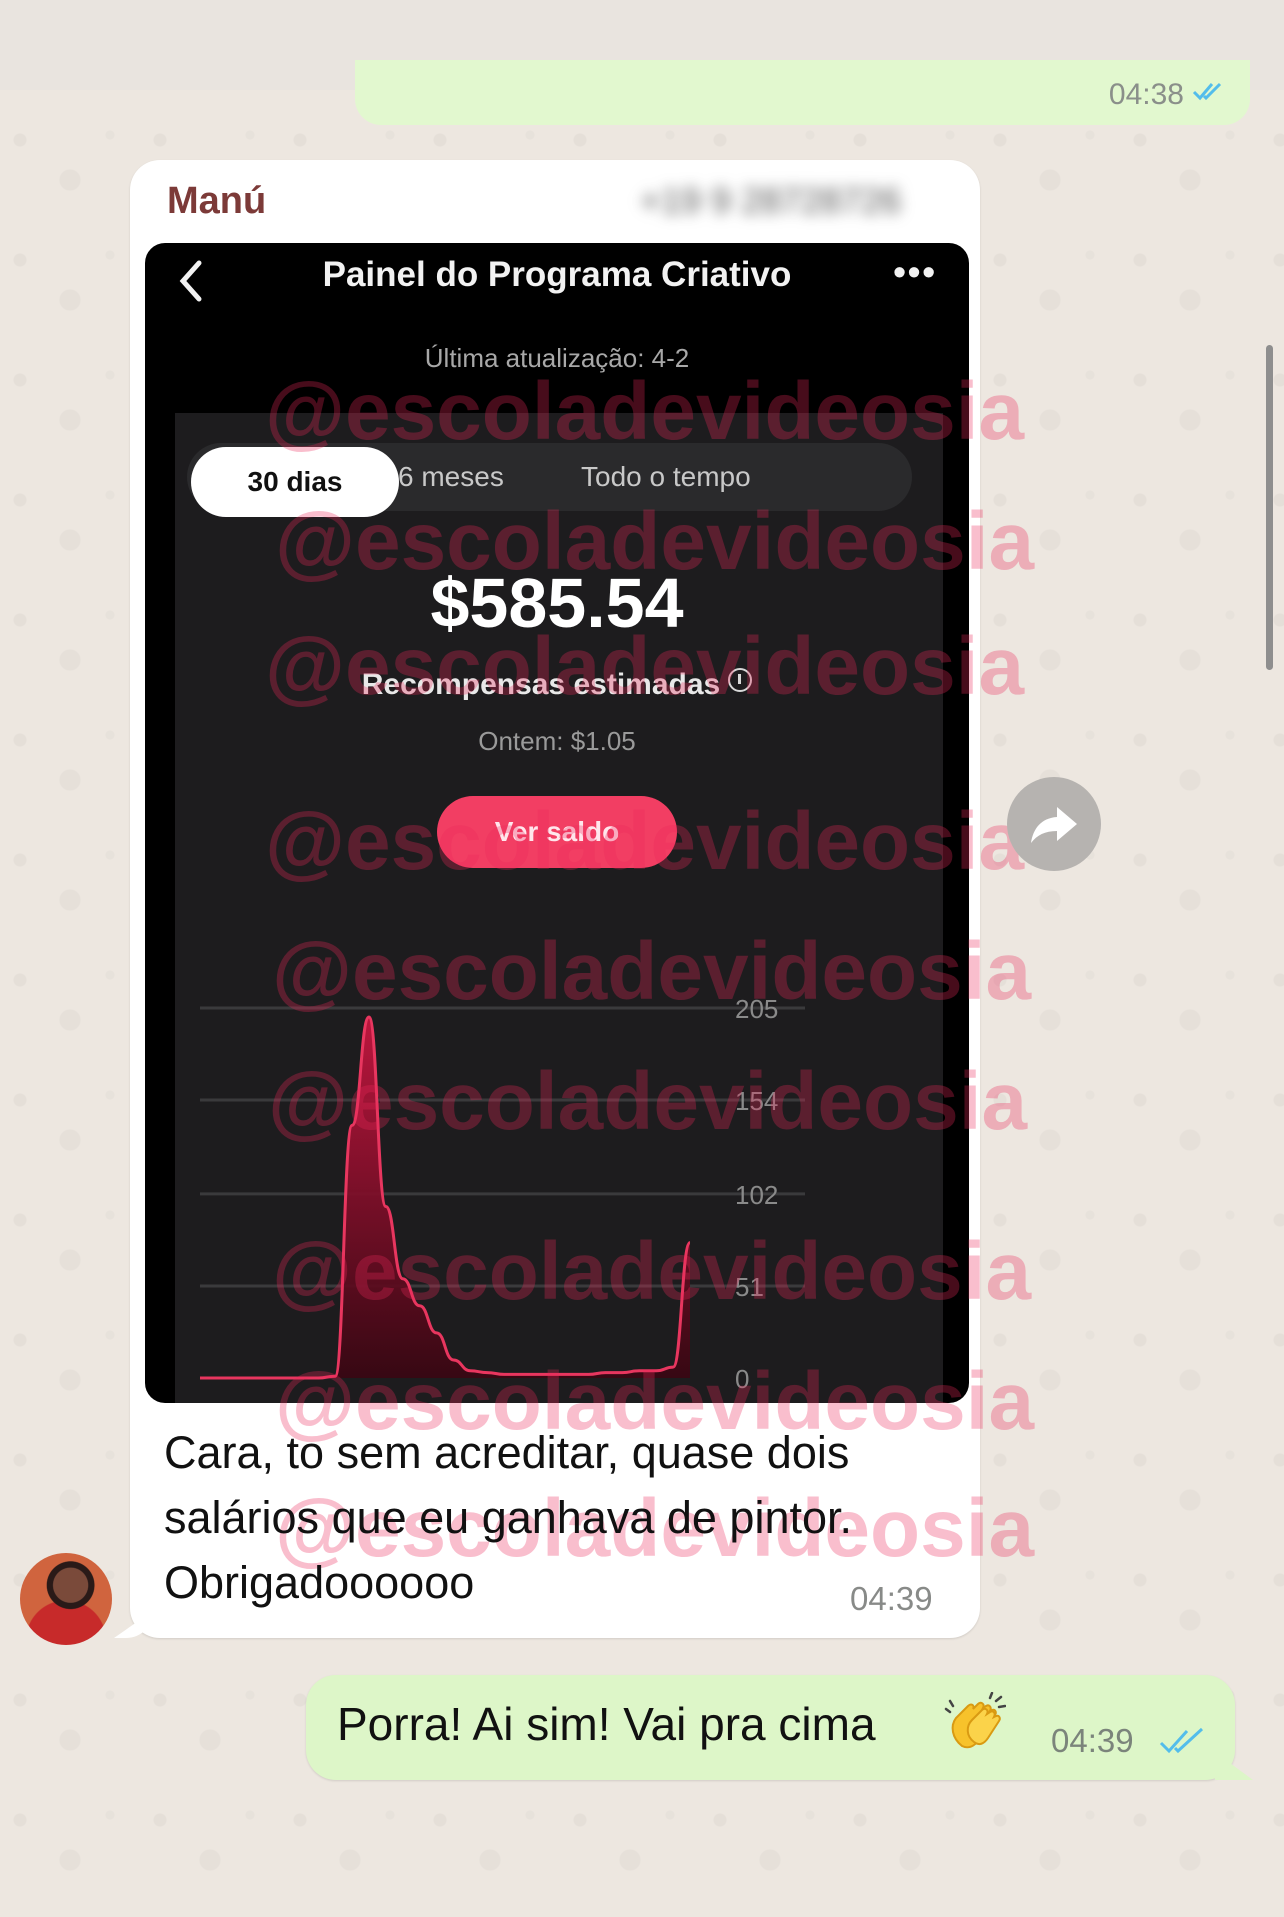  I want to click on tab-6-meses: 6 meses, so click(451, 476).